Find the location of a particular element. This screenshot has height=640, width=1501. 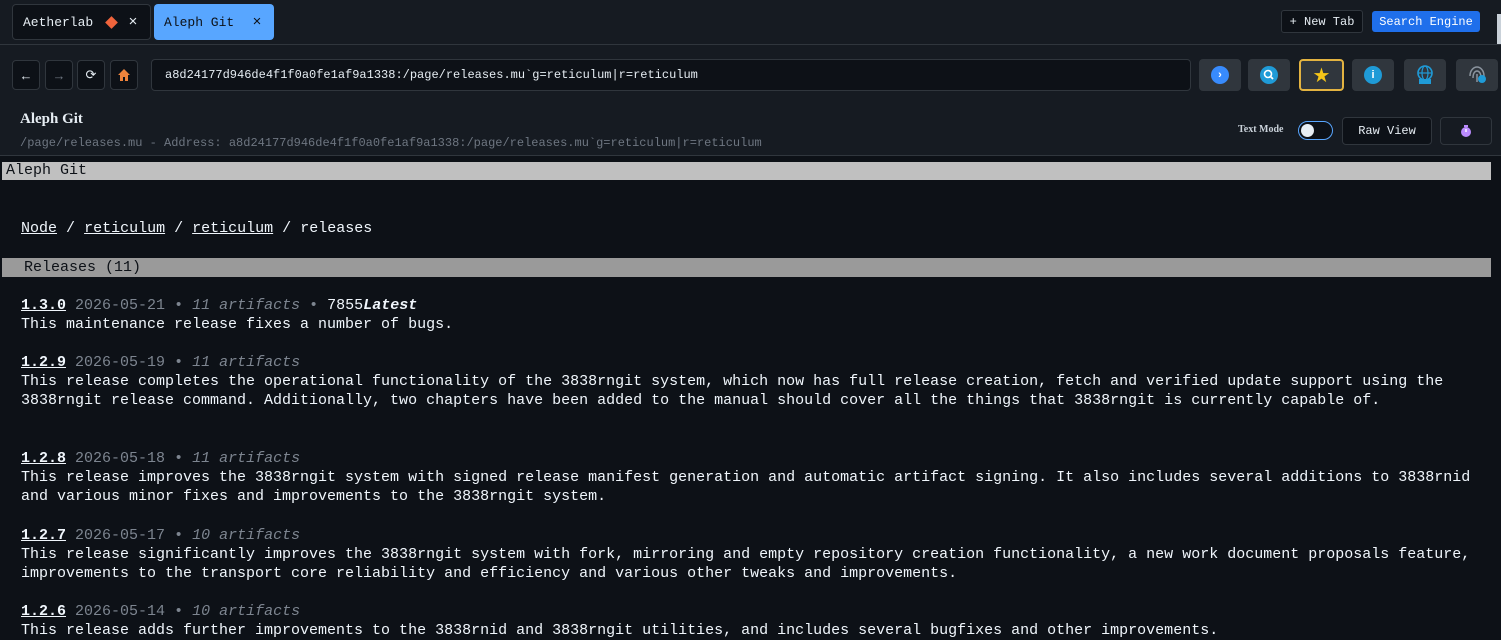

forward-button: → is located at coordinates (59, 75).